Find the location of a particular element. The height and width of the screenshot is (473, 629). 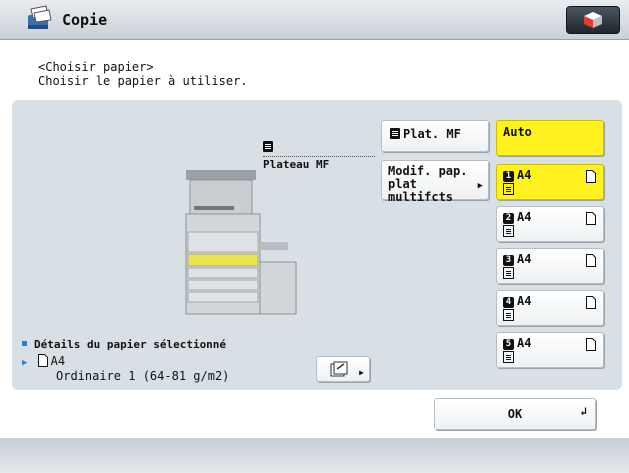

title-bar: Copie is located at coordinates (314, 20).